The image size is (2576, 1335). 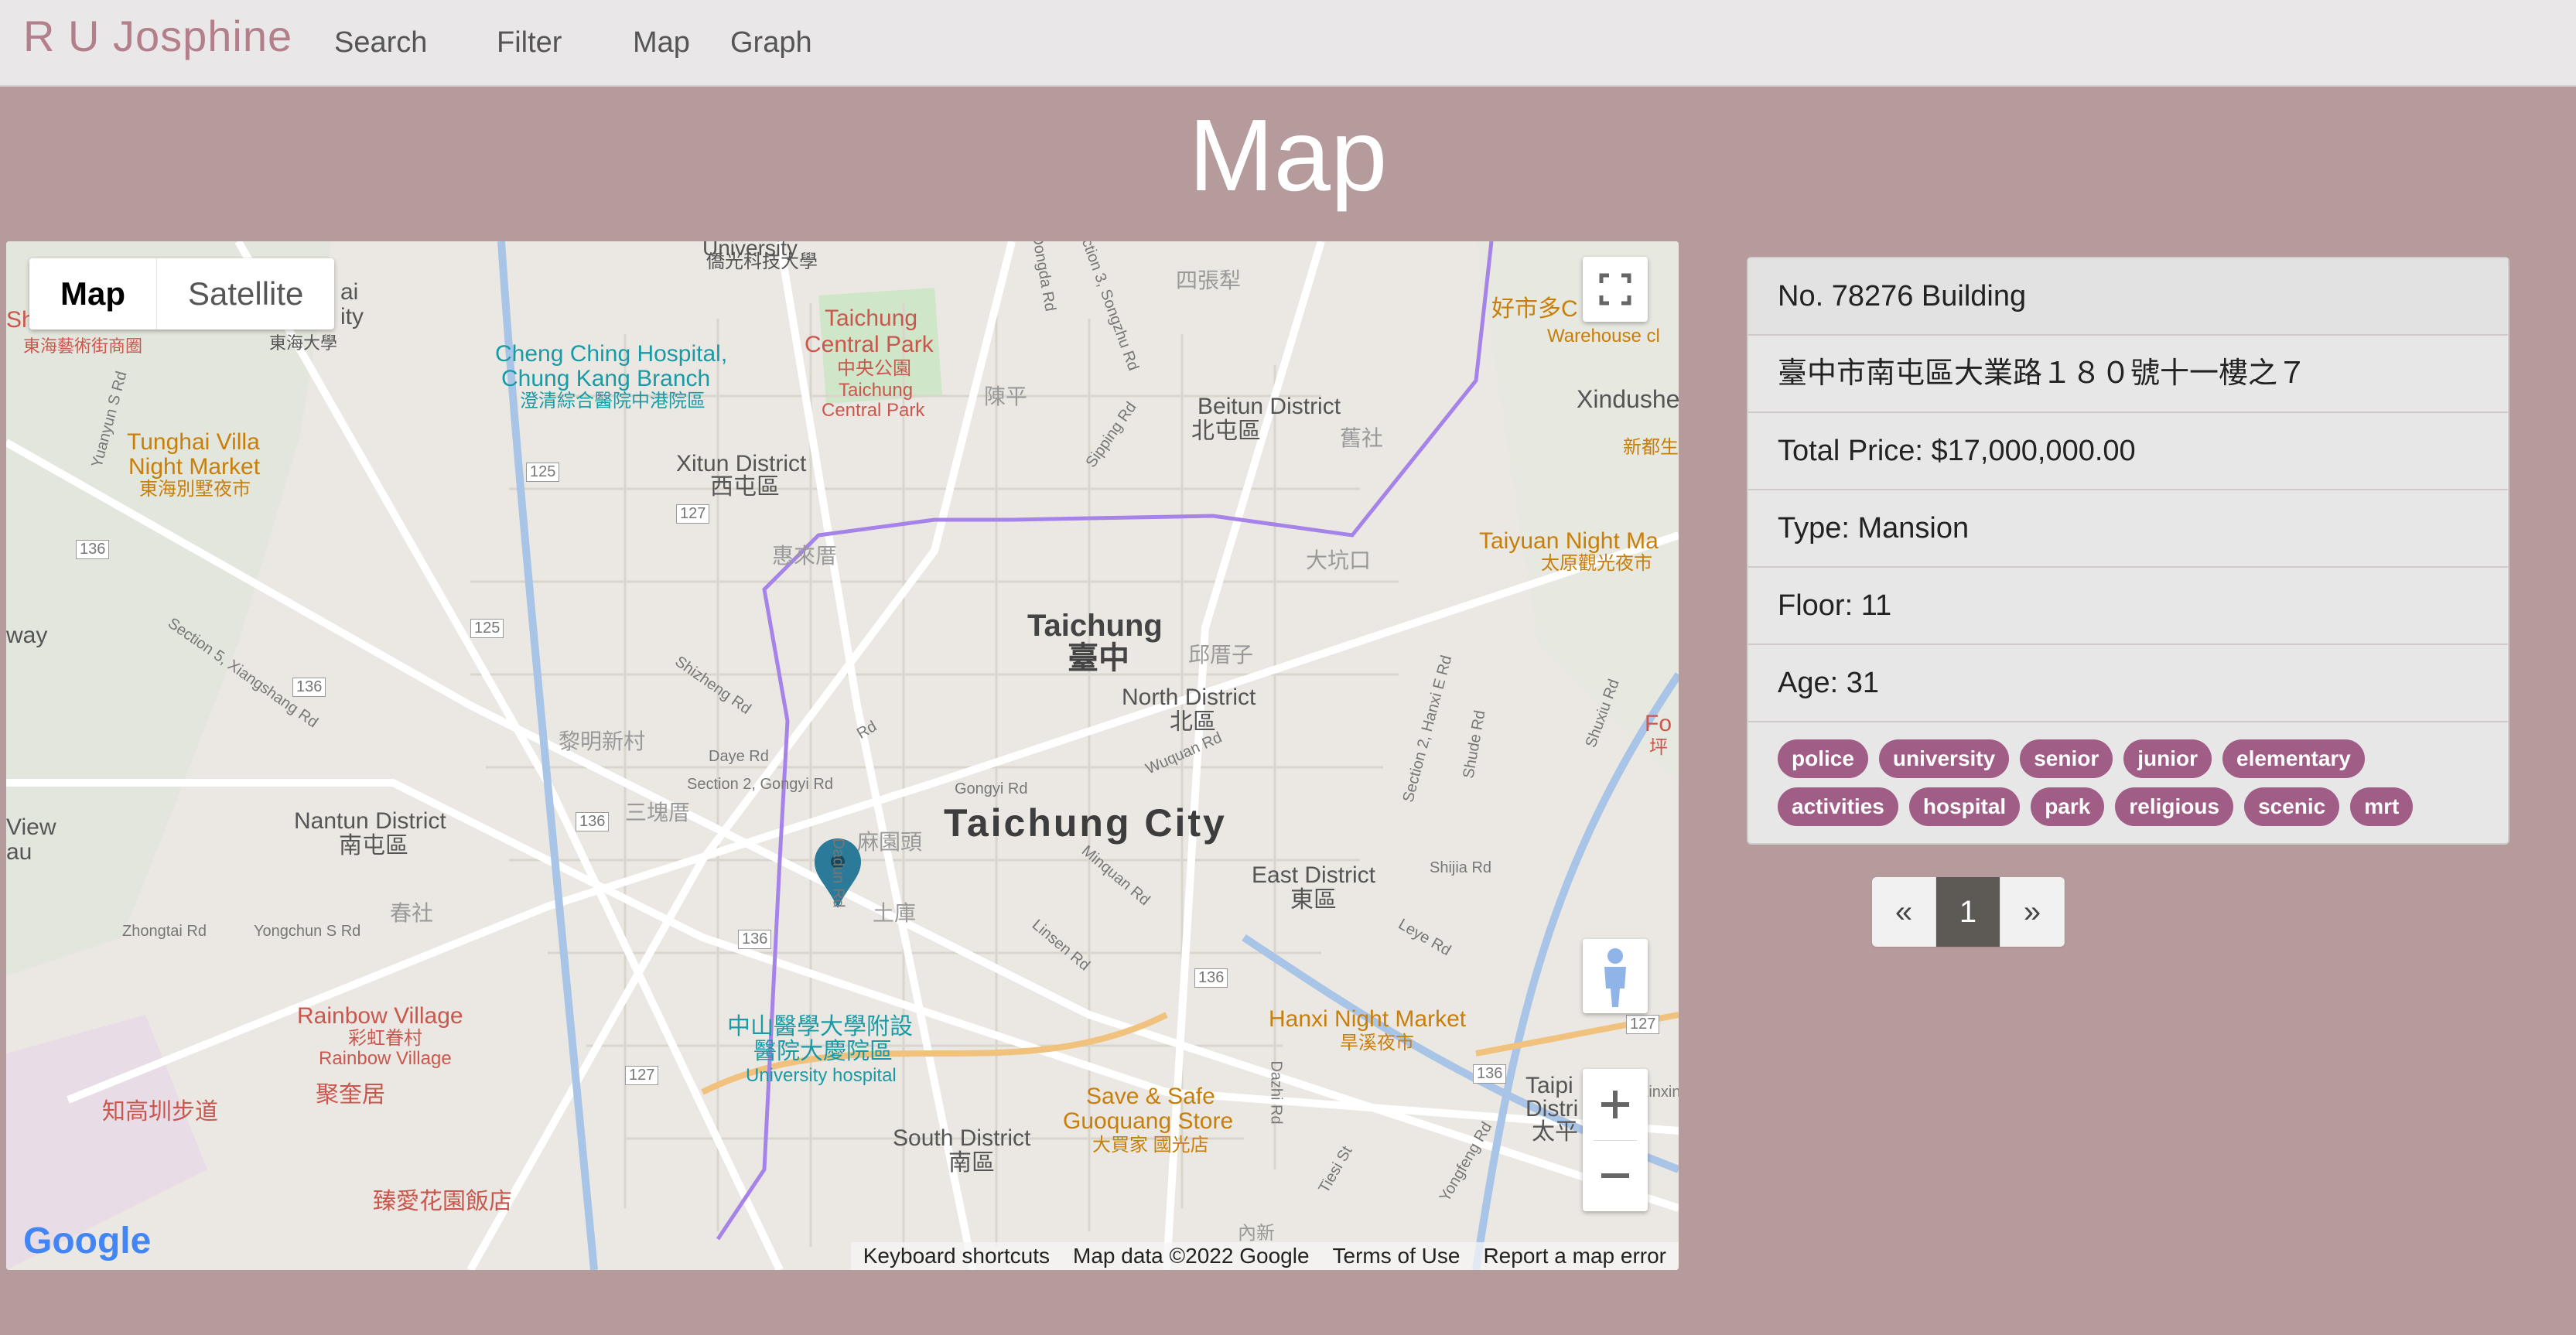 I want to click on map-label: 彩虹眷村, so click(x=385, y=1038).